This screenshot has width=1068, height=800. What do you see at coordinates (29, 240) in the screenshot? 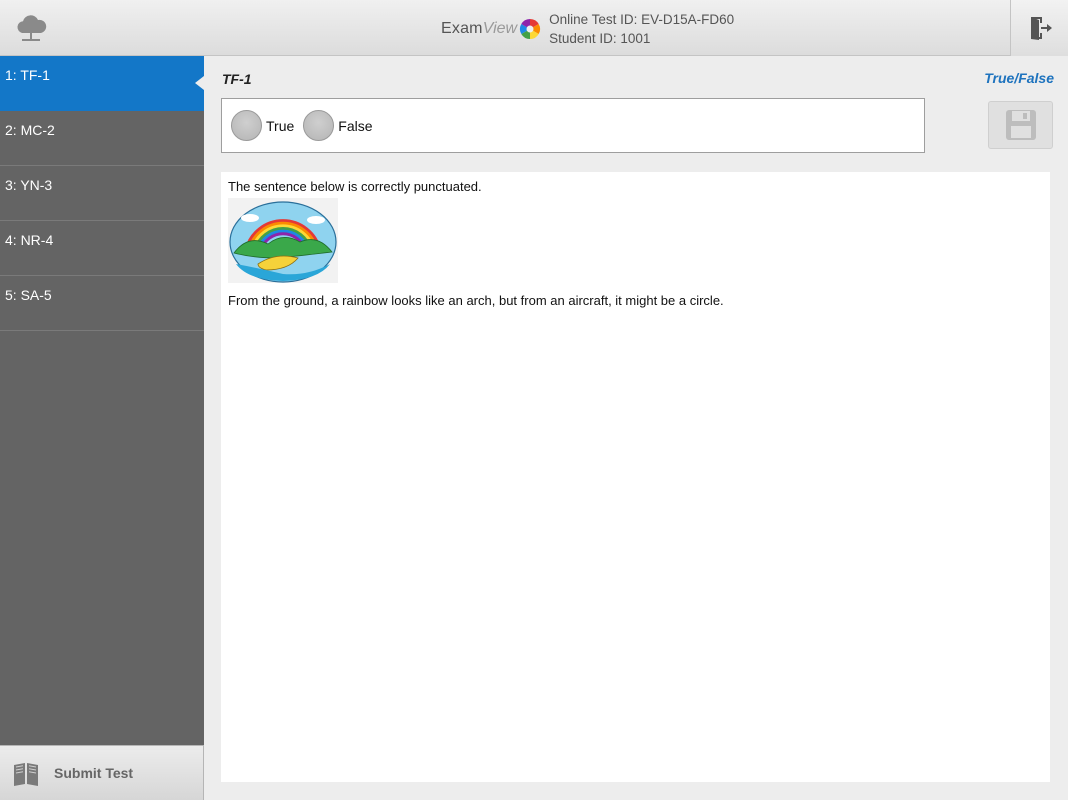
I see `sidebar-item-label: 4: NR-4` at bounding box center [29, 240].